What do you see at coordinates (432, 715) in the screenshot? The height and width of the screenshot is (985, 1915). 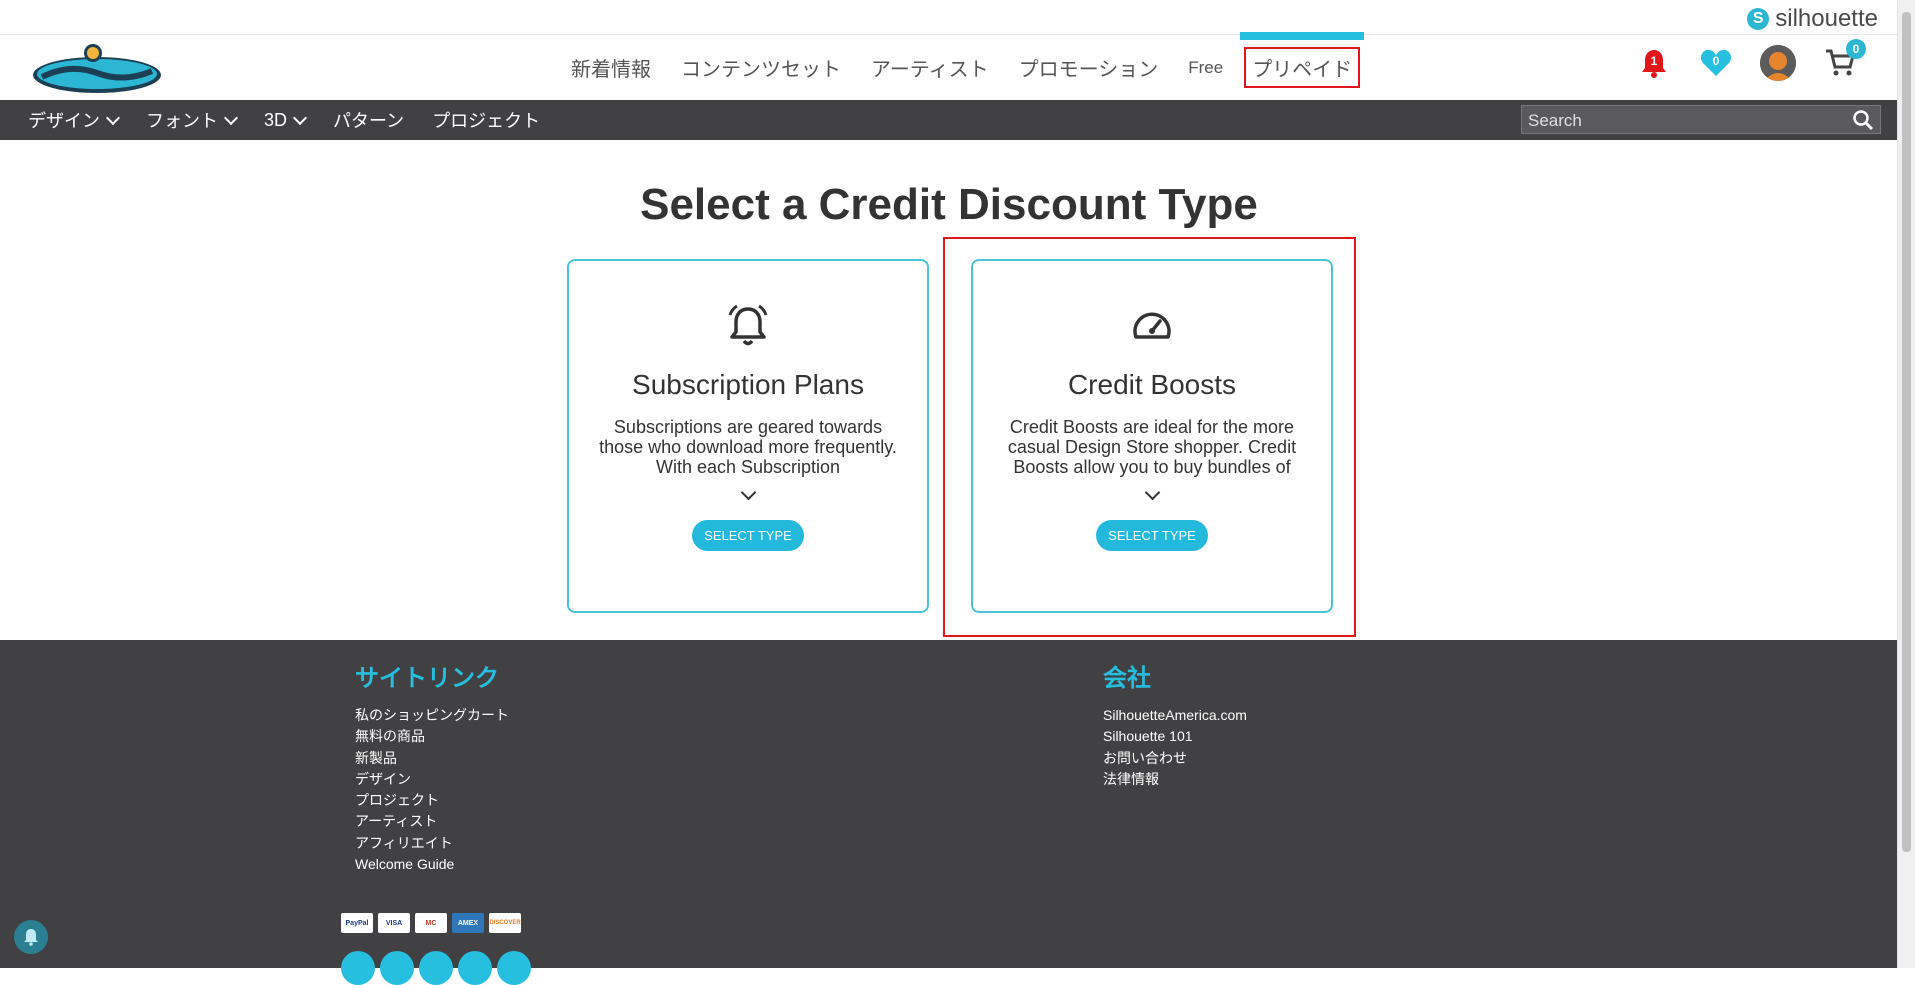 I see `footer-link: 私のショッピングカート` at bounding box center [432, 715].